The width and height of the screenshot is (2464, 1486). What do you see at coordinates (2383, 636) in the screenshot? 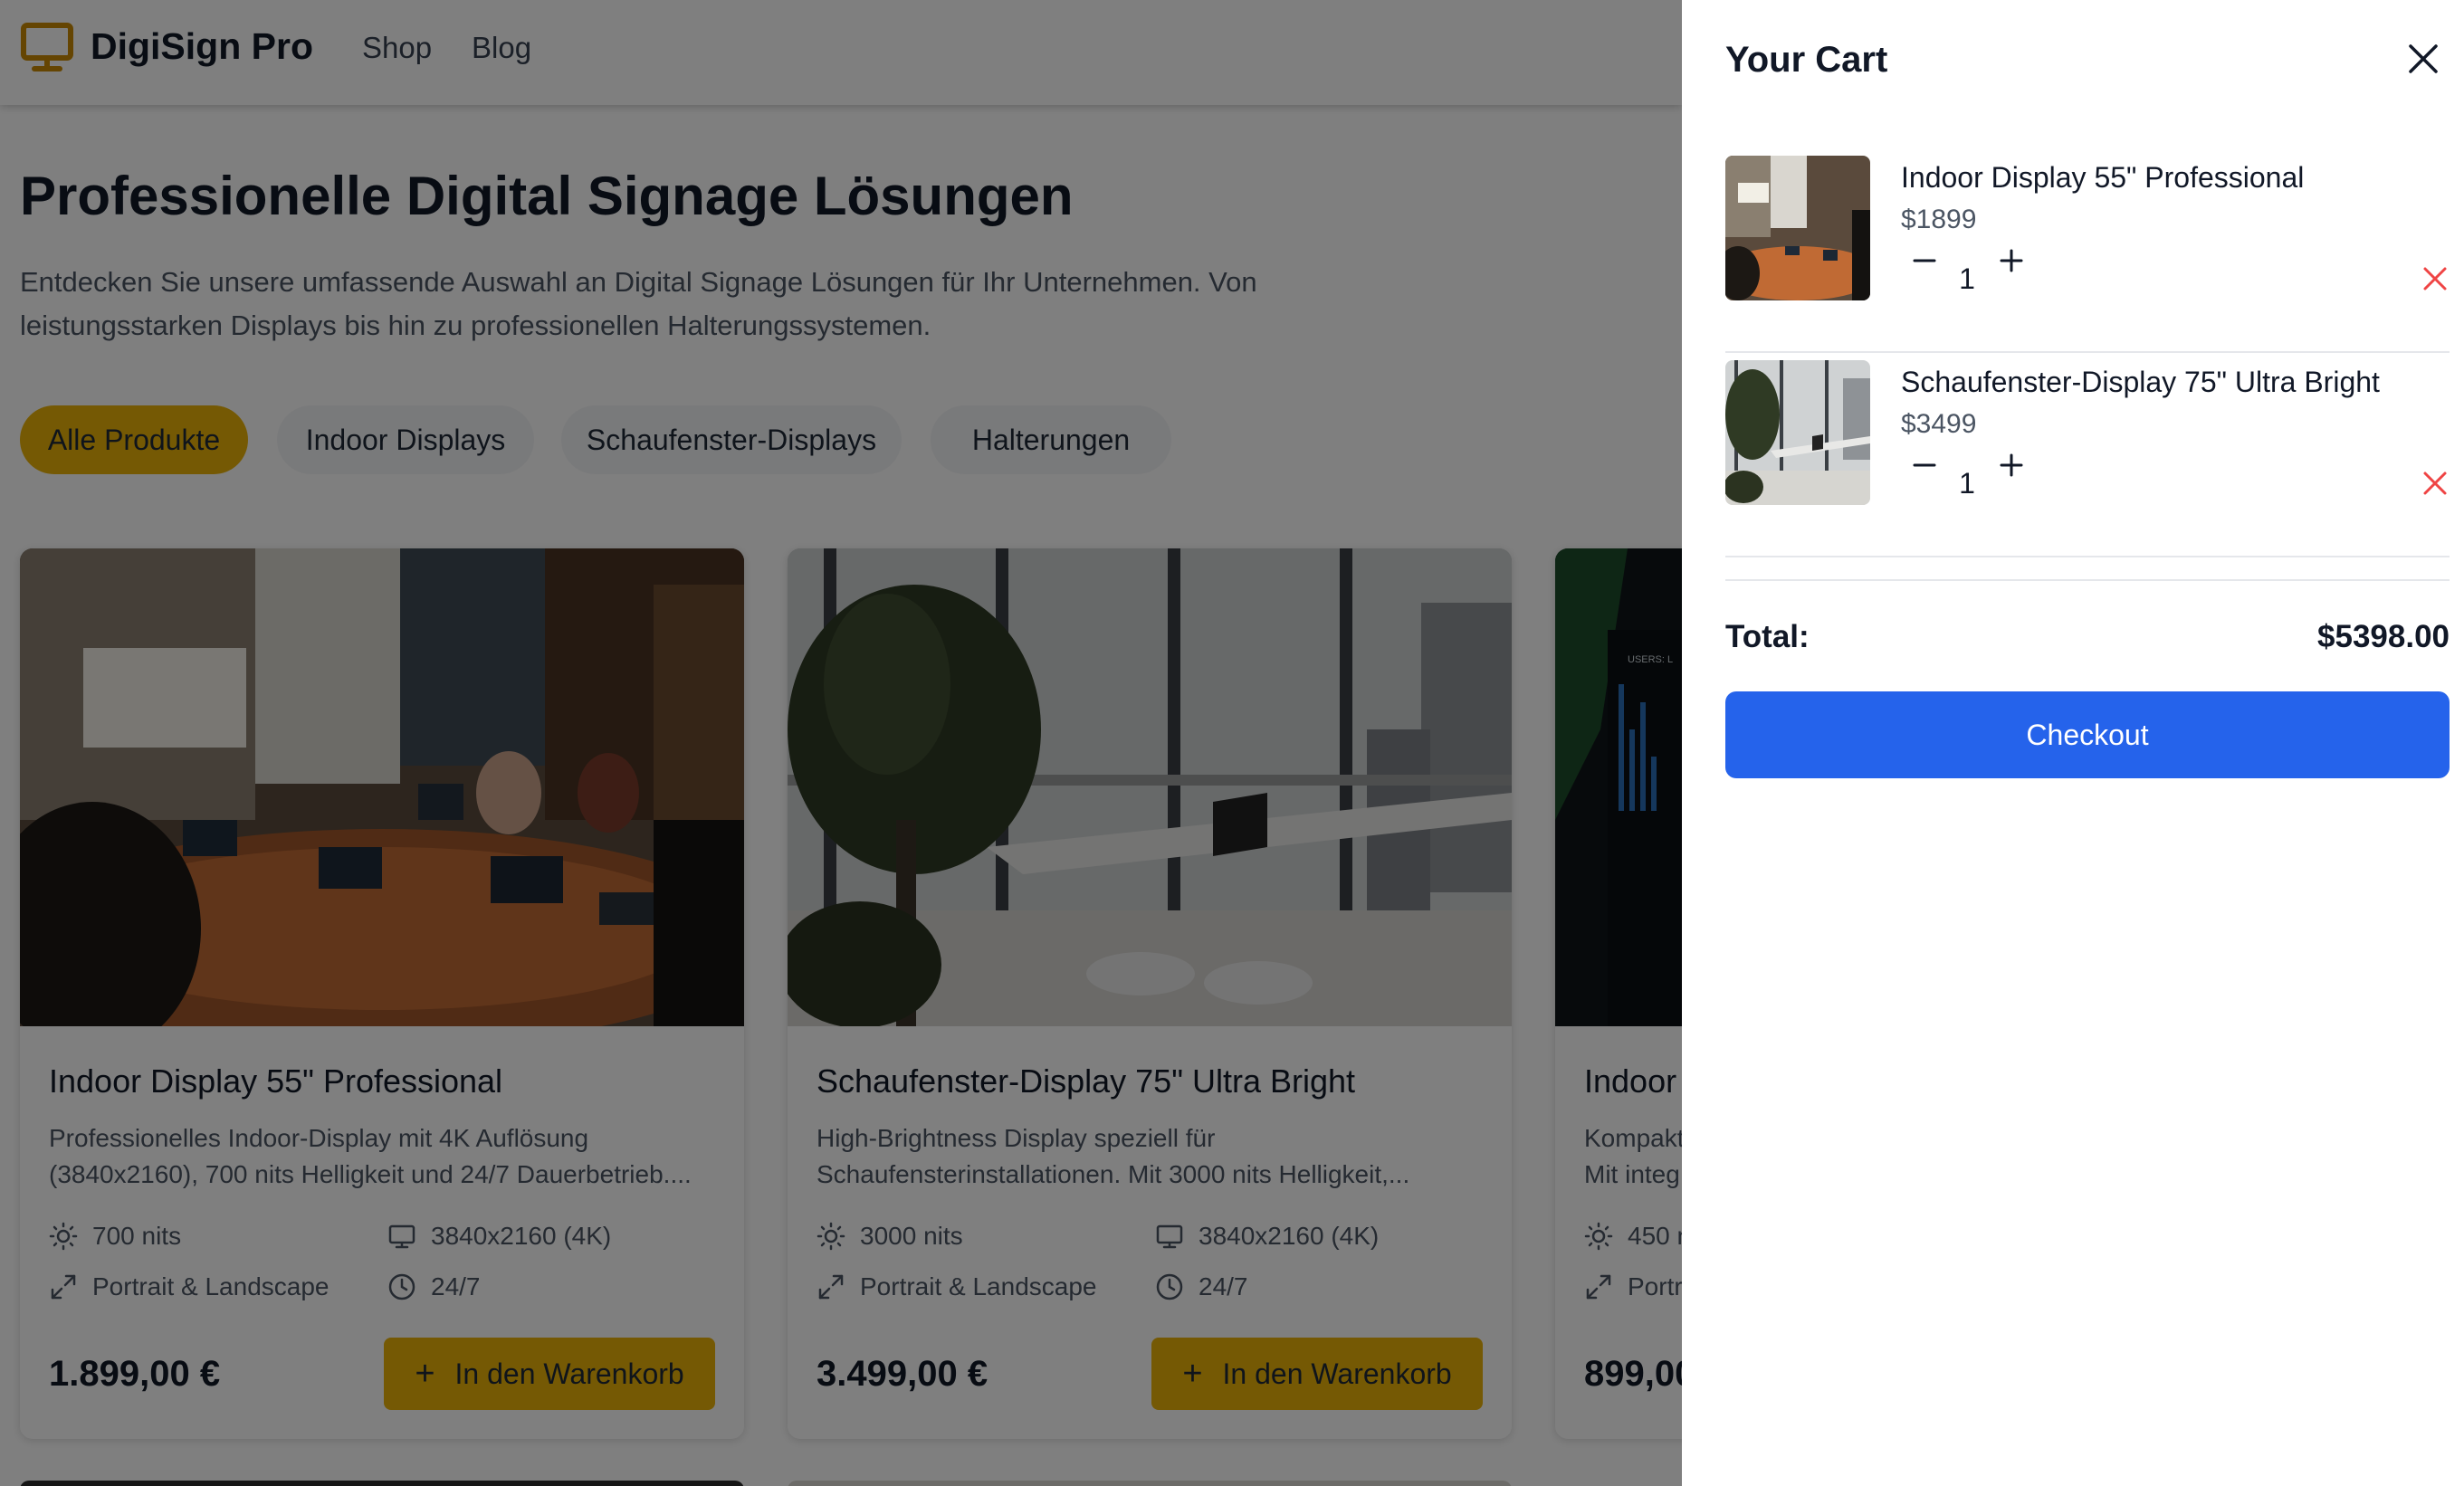
I see `cart-total-value: $5398.00` at bounding box center [2383, 636].